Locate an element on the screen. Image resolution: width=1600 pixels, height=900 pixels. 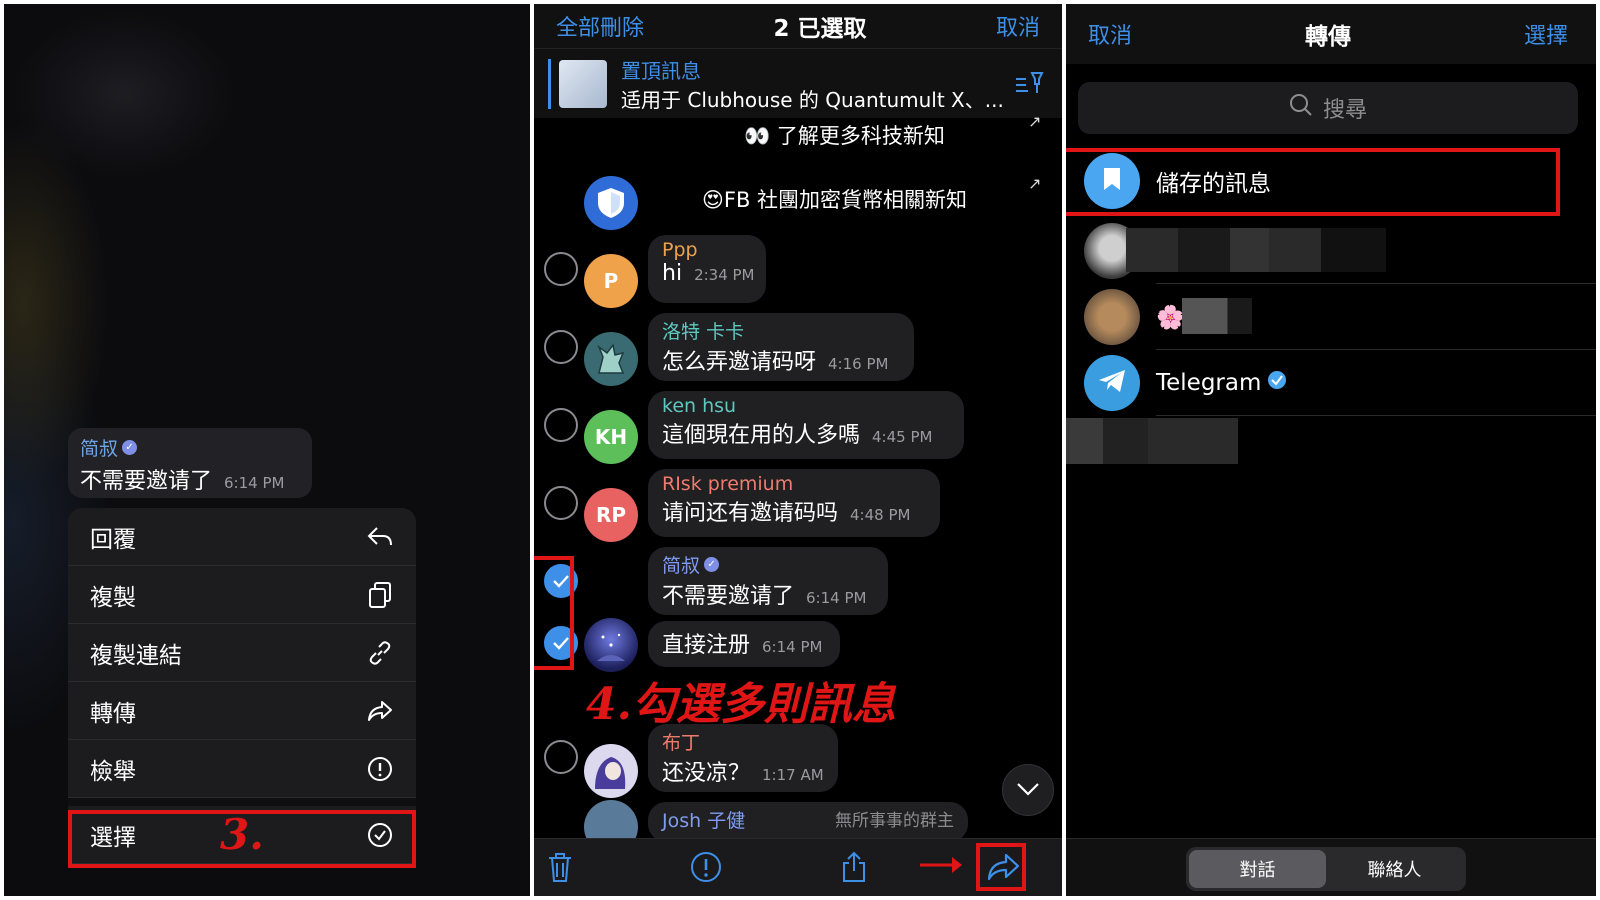
avatar: KH is located at coordinates (611, 437).